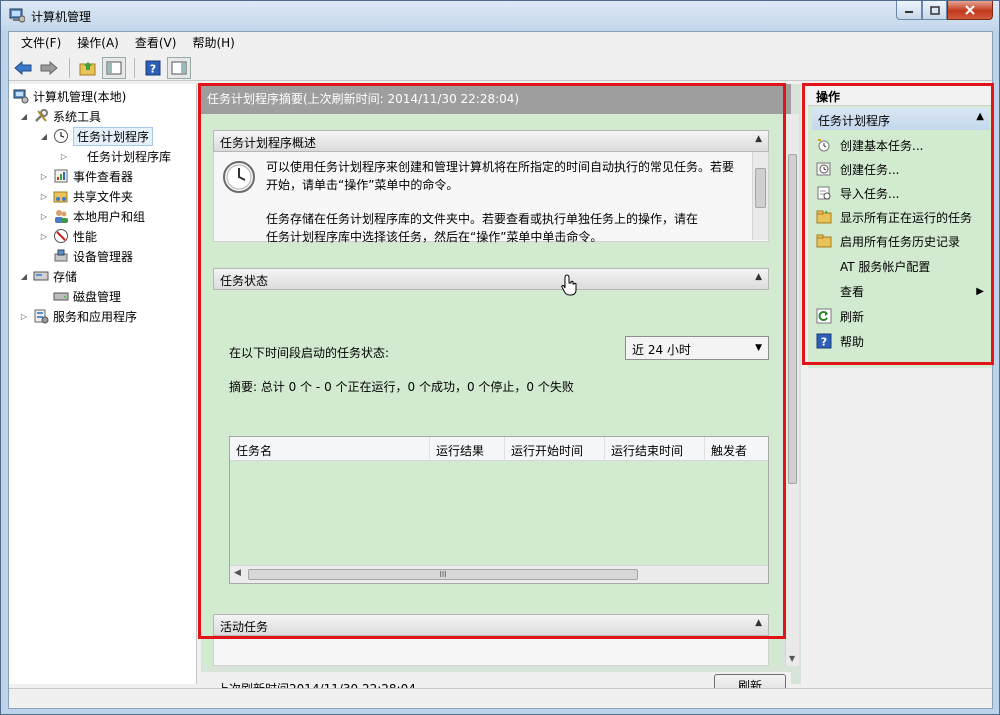 The height and width of the screenshot is (715, 1000). I want to click on tree-item-task-library: ▷ 任务计划程序库, so click(115, 156).